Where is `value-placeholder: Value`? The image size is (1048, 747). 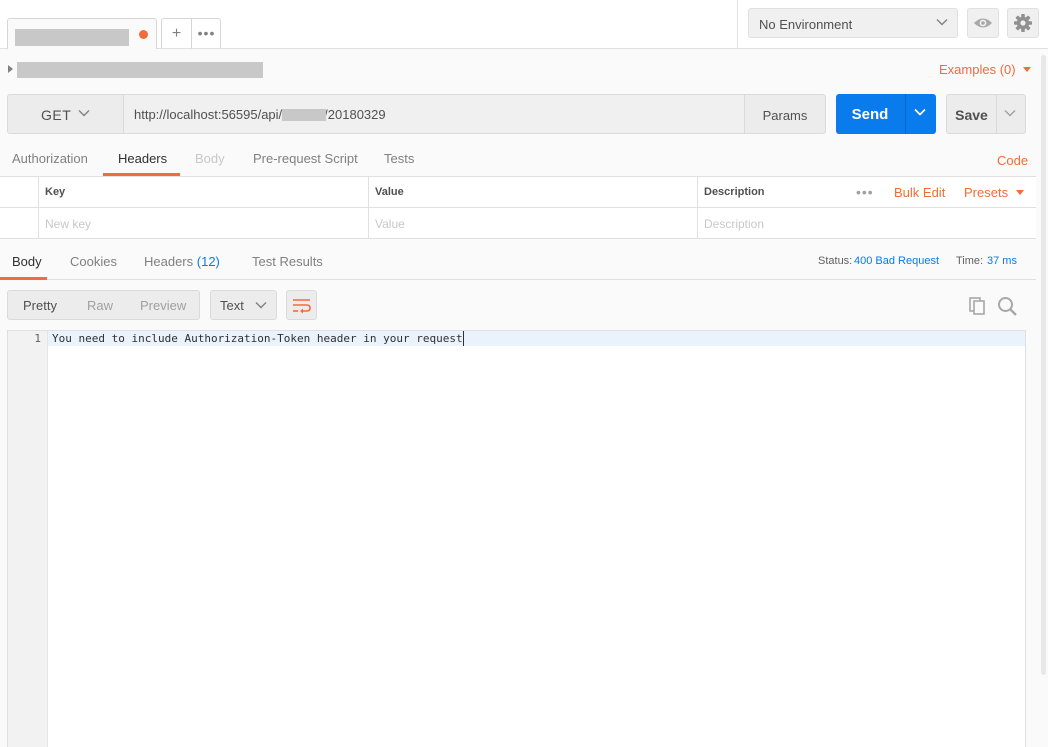
value-placeholder: Value is located at coordinates (390, 224).